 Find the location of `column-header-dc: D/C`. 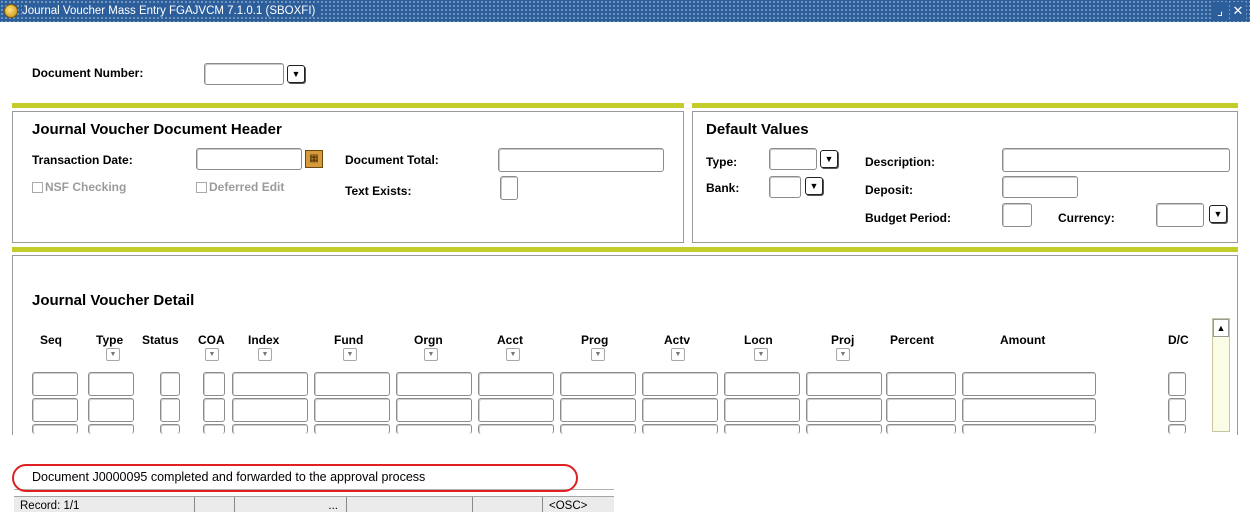

column-header-dc: D/C is located at coordinates (1178, 340).